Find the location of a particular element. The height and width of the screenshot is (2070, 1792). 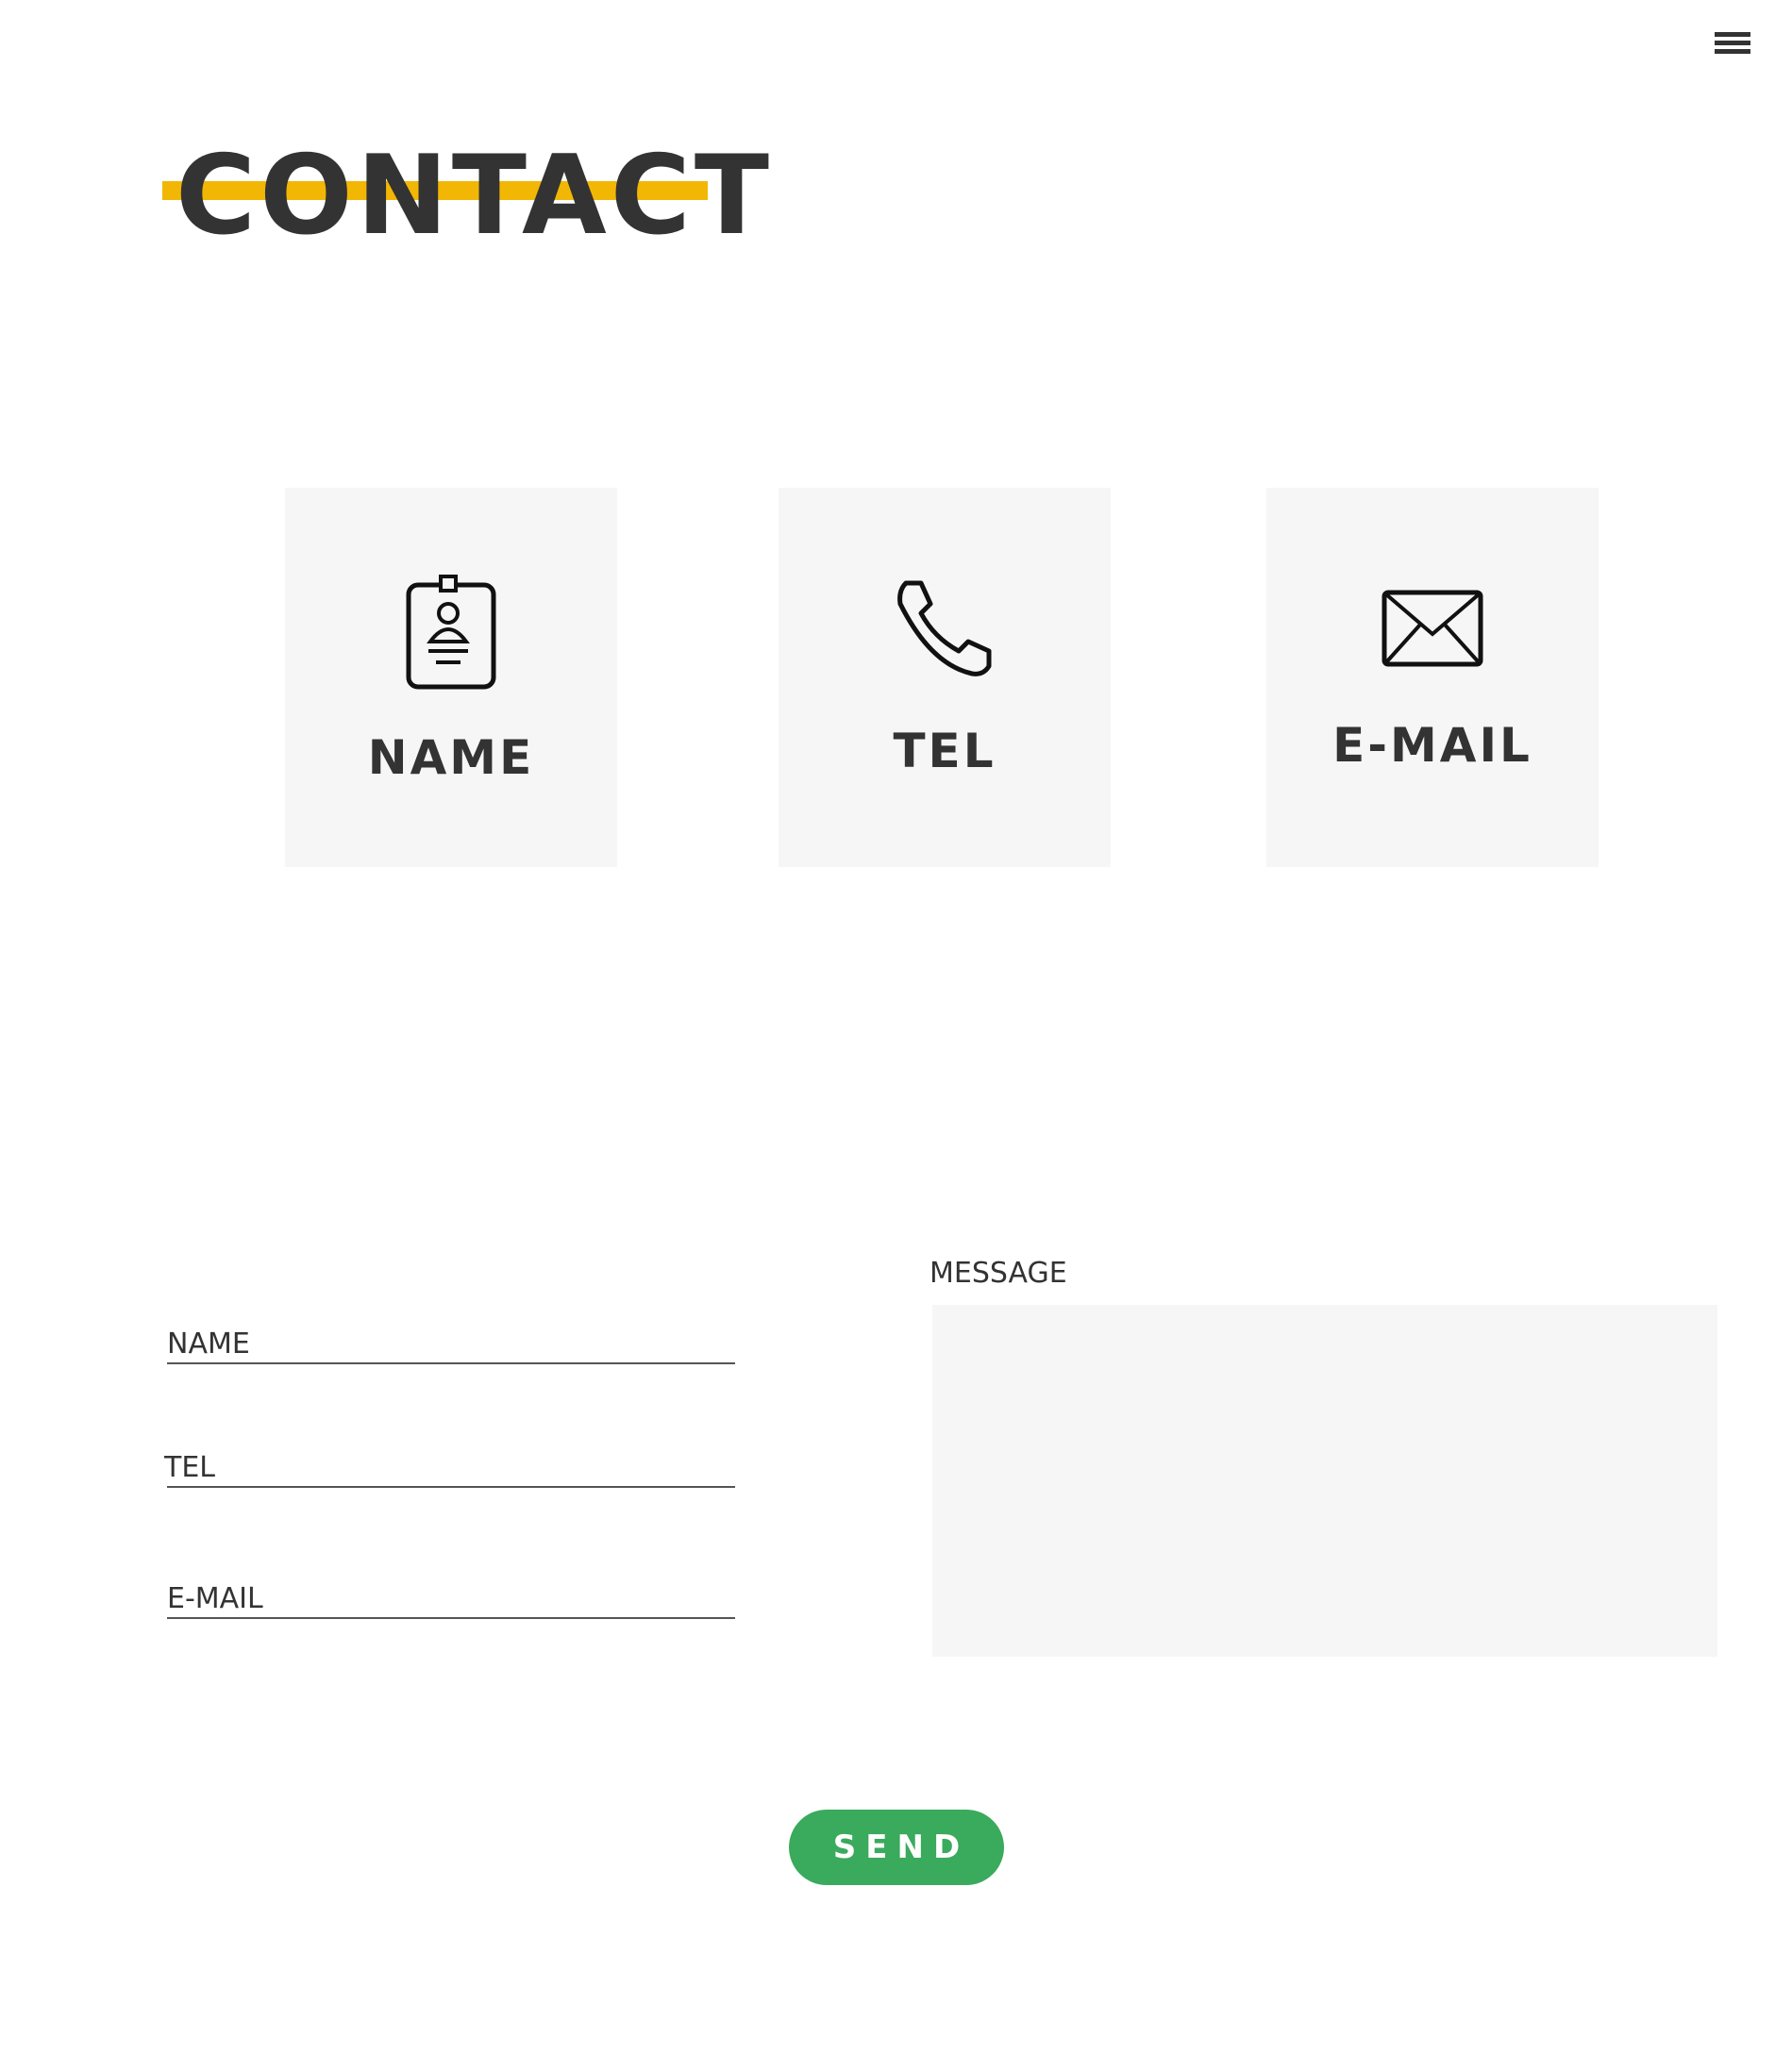

email-field is located at coordinates (451, 1595).